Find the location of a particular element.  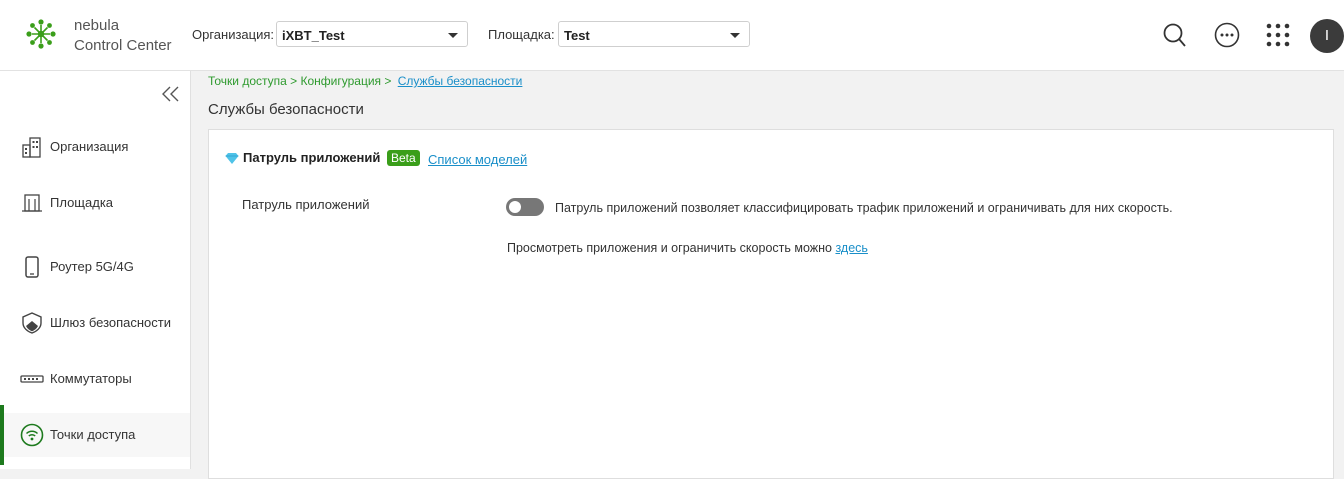

sidebar-item-label: Площадка is located at coordinates (82, 202).